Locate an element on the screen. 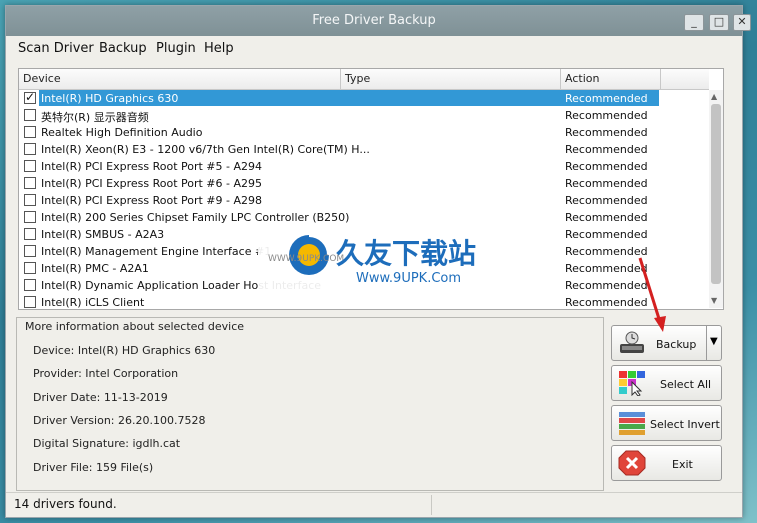 This screenshot has width=757, height=523. watermark-overlay: WWW.9UPK.COM 久友下载站 Www.9UPK.Com is located at coordinates (375, 266).